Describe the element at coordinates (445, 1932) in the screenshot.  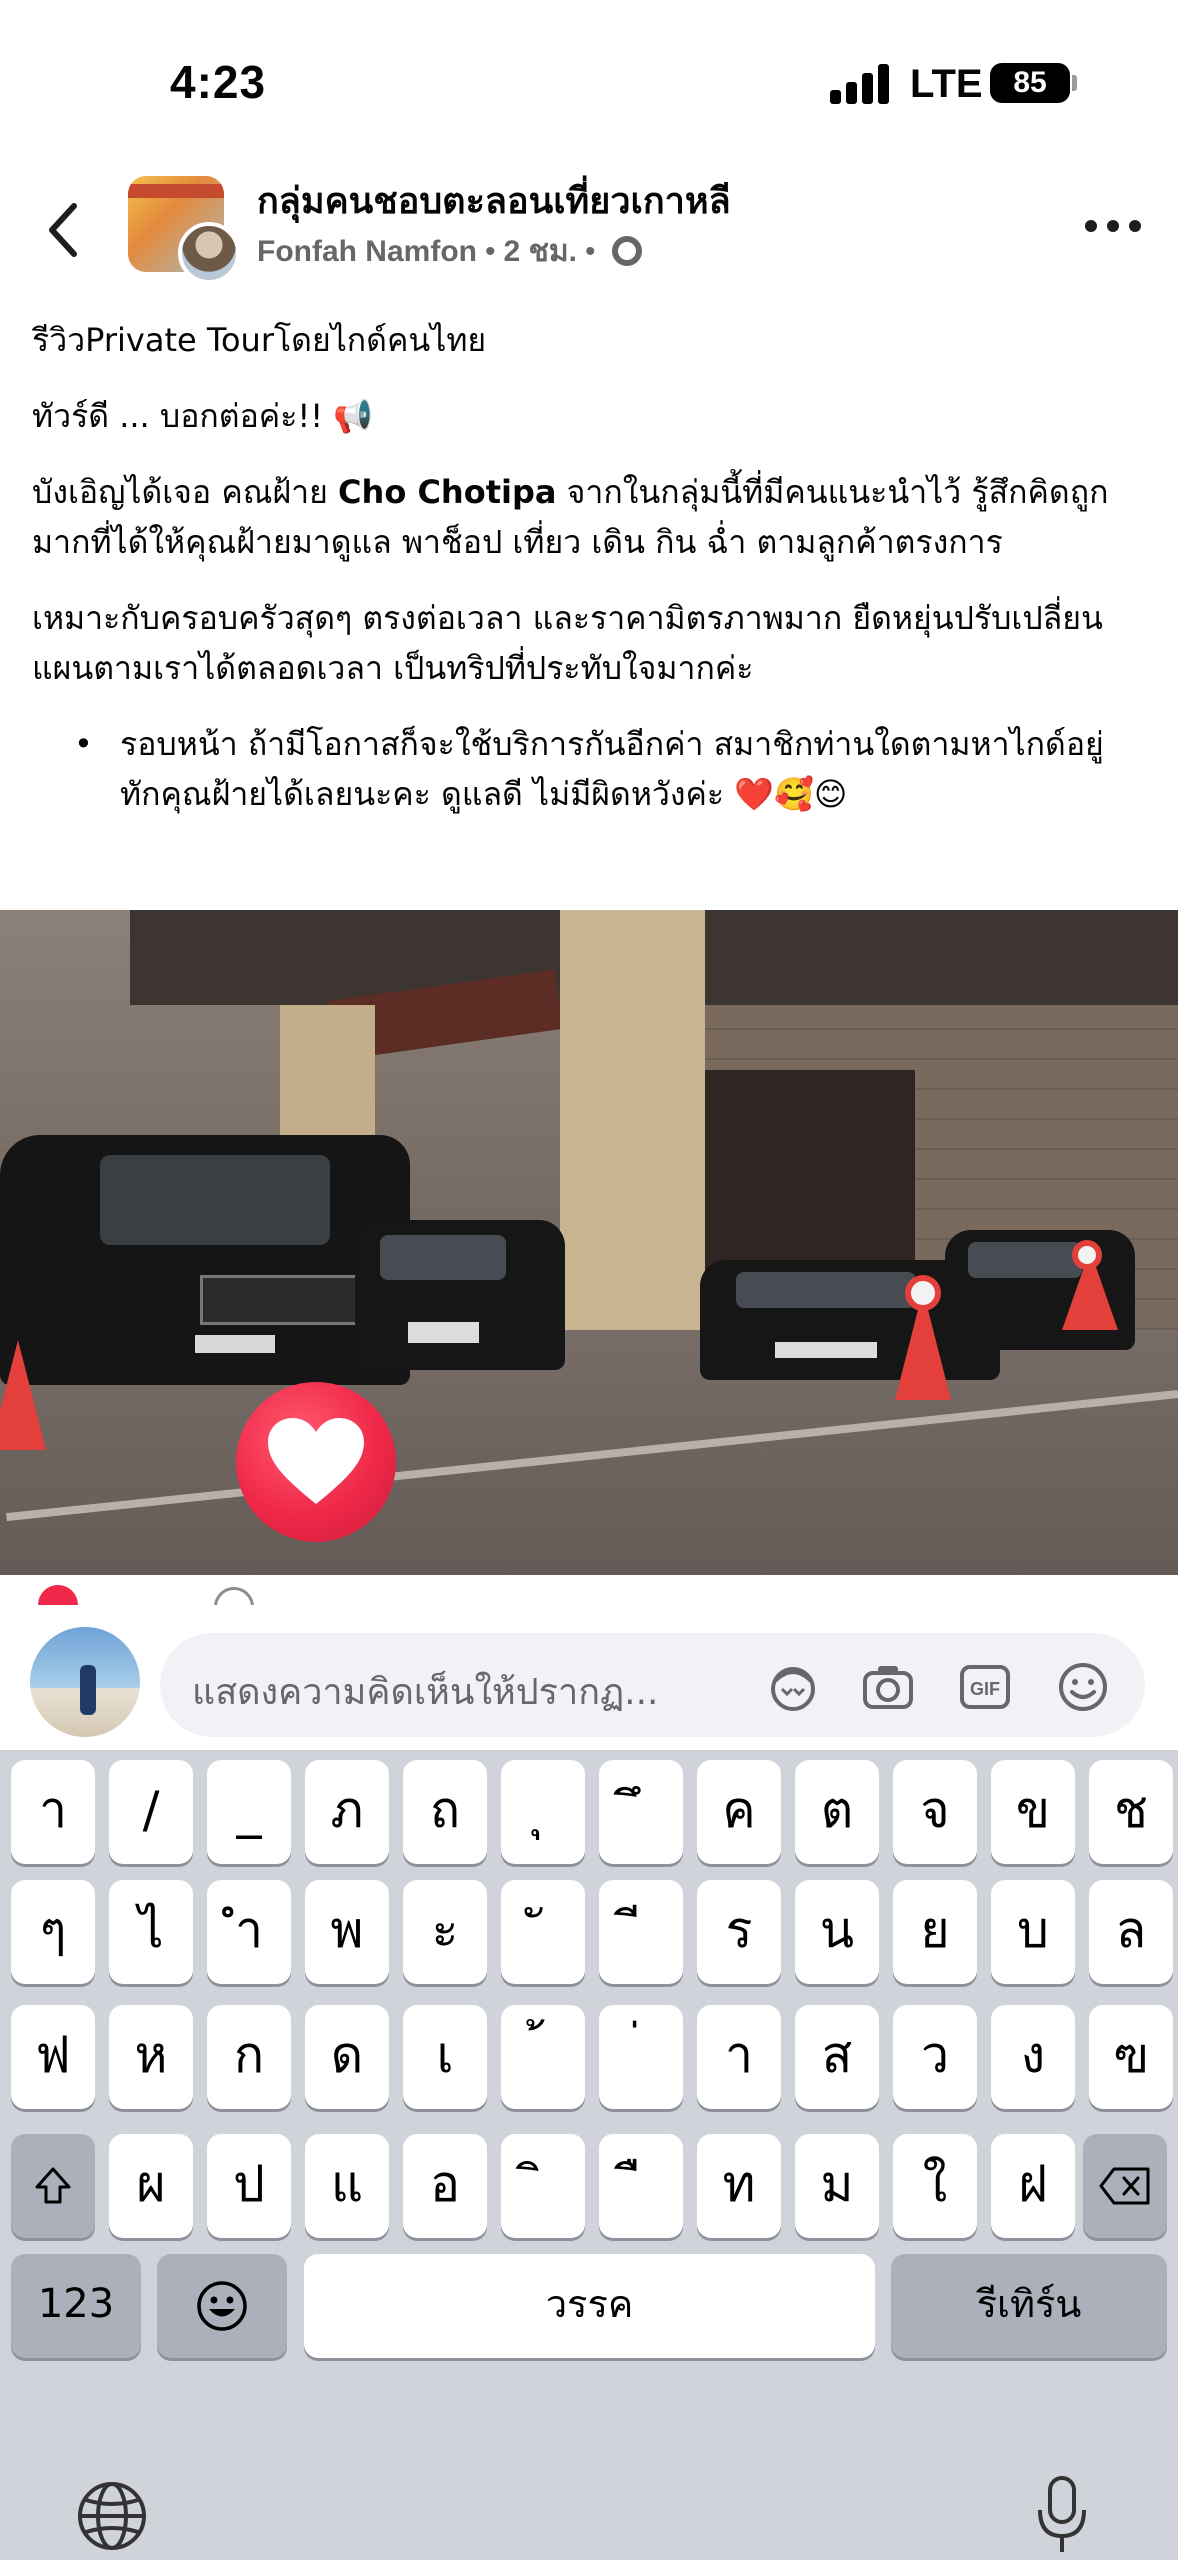
I see `key-2-5: ะ` at that location.